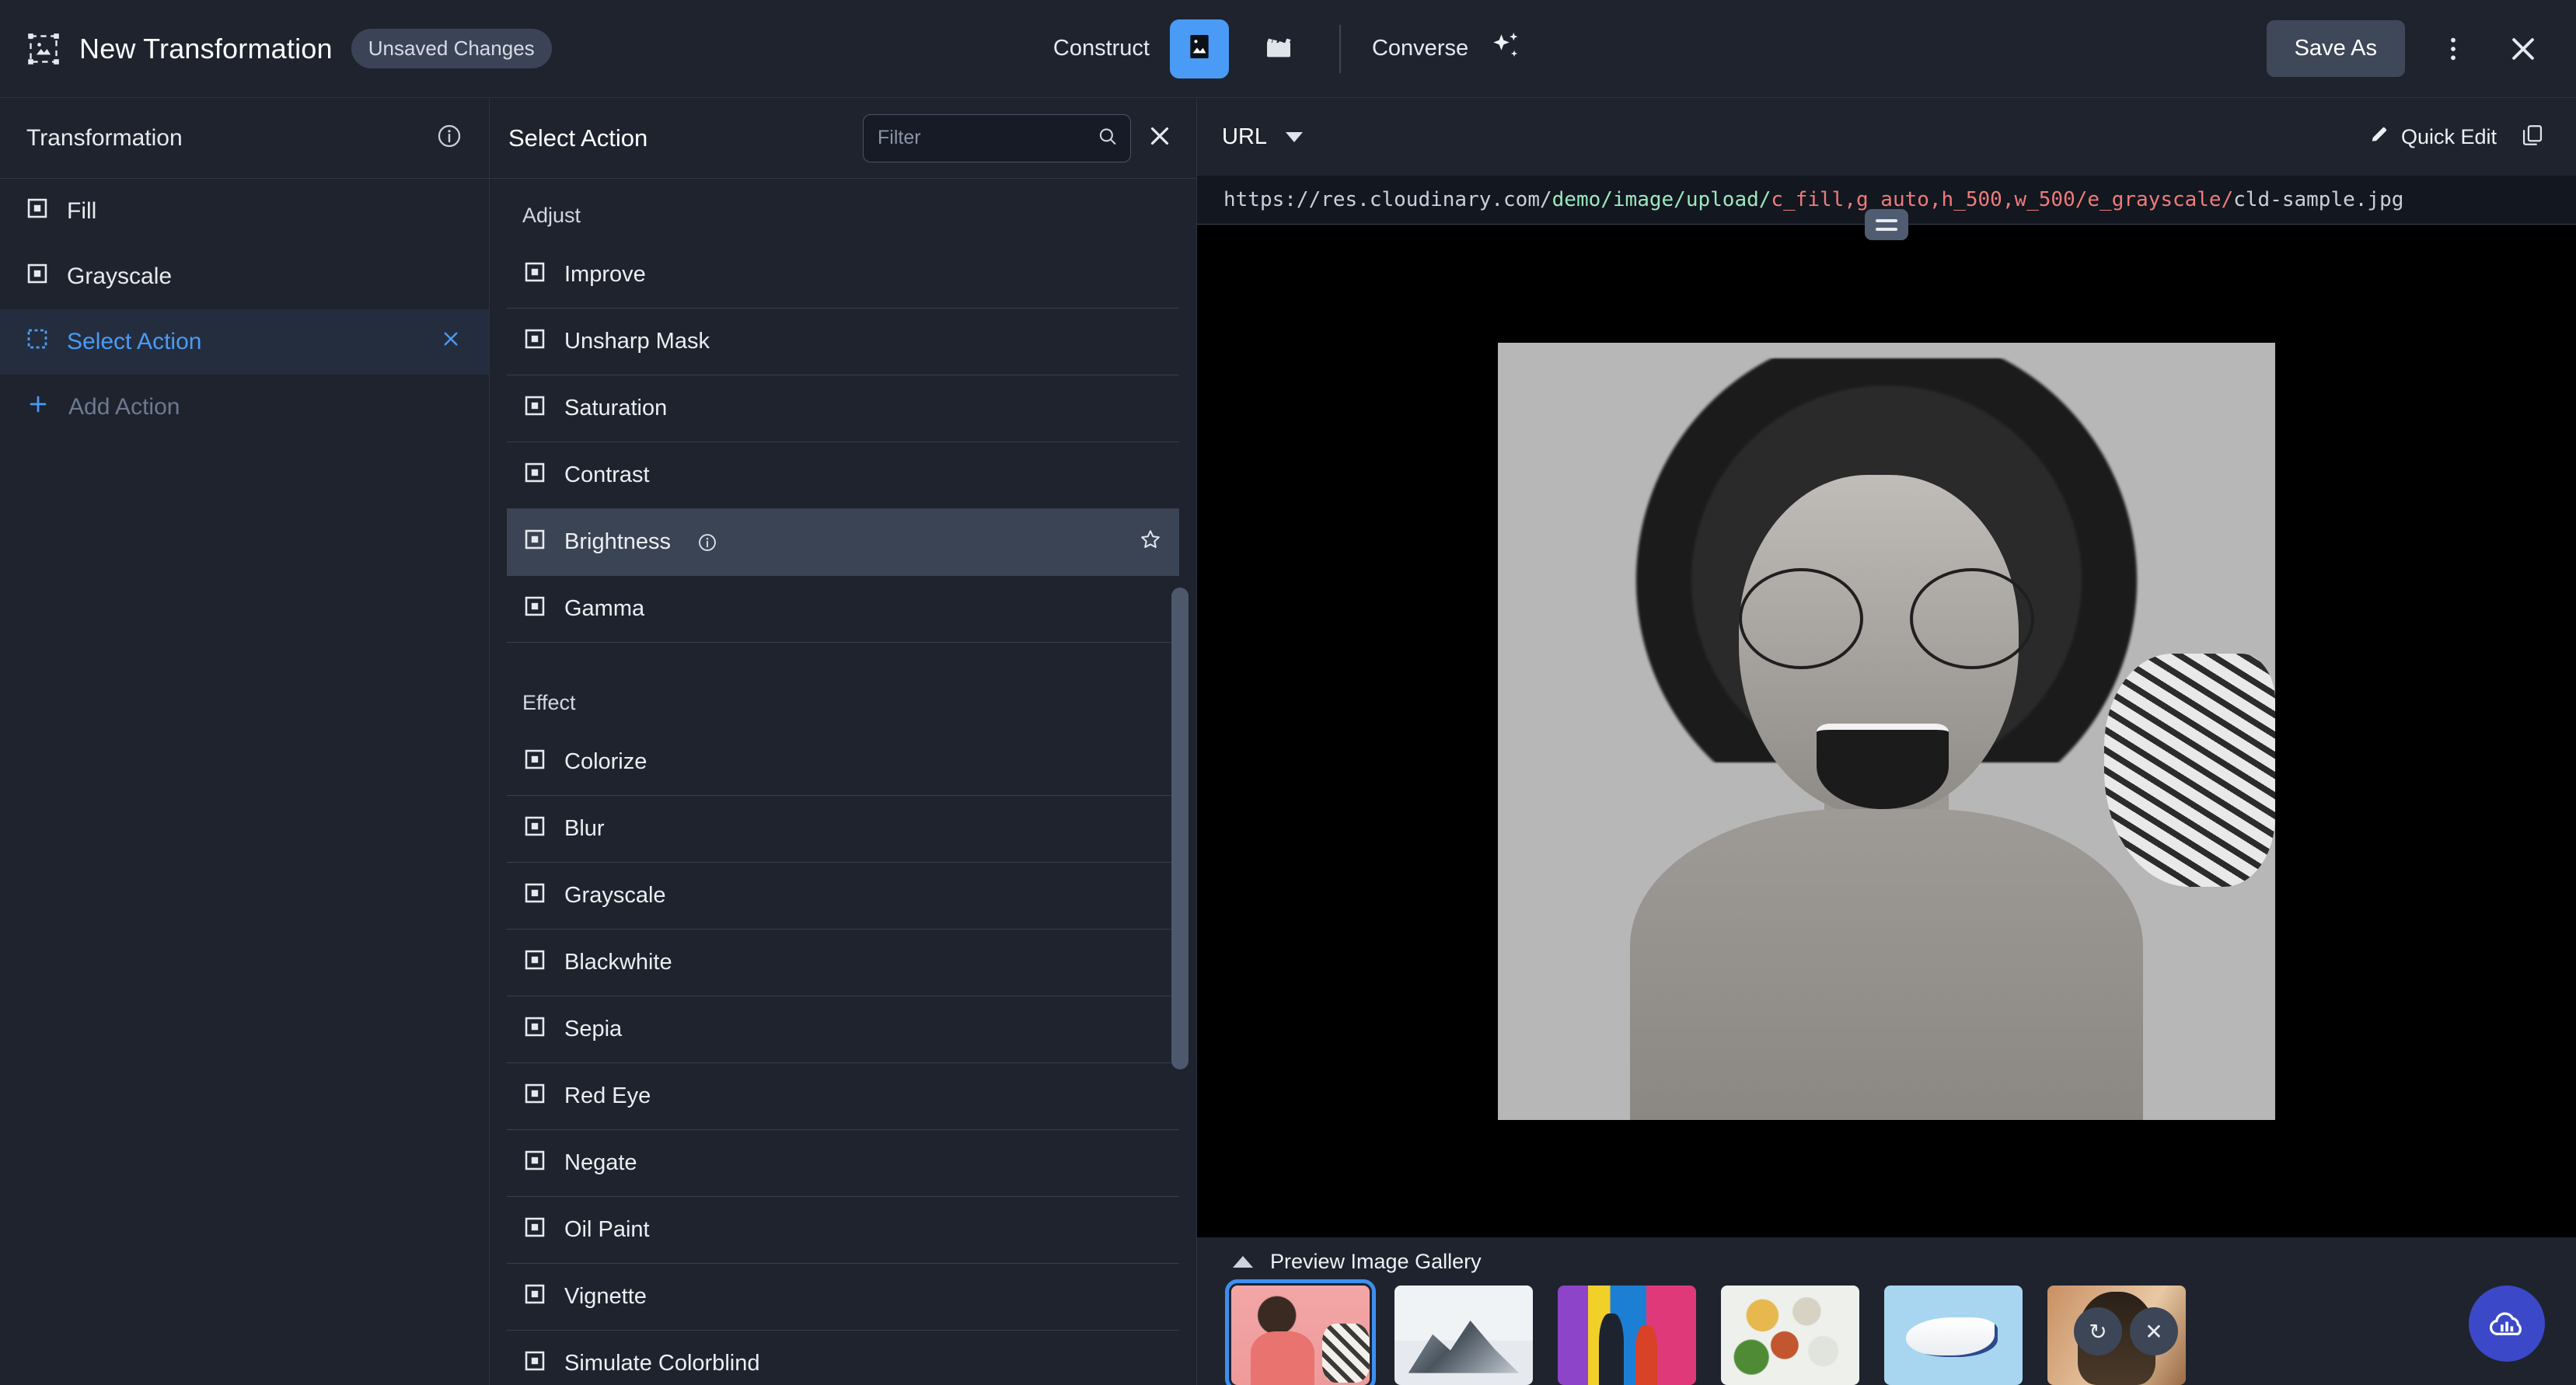 The image size is (2576, 1385). What do you see at coordinates (1150, 542) in the screenshot?
I see `favorite-star-icon` at bounding box center [1150, 542].